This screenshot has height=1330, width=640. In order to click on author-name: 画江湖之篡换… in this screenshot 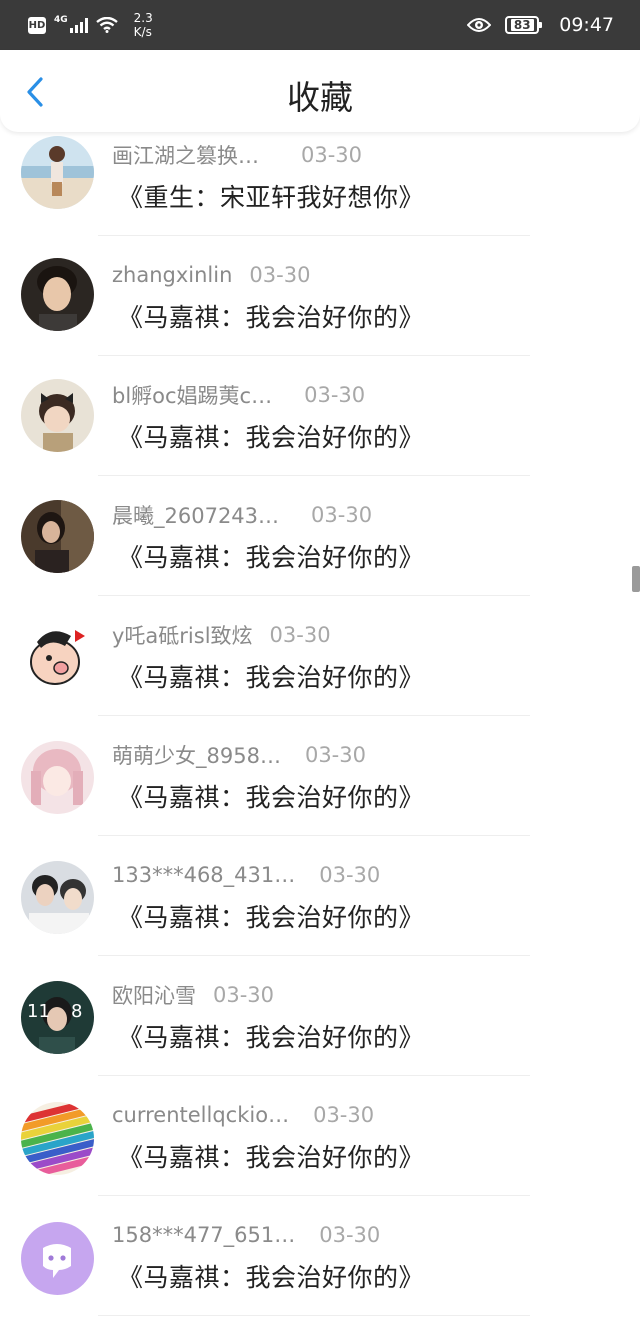, I will do `click(185, 155)`.